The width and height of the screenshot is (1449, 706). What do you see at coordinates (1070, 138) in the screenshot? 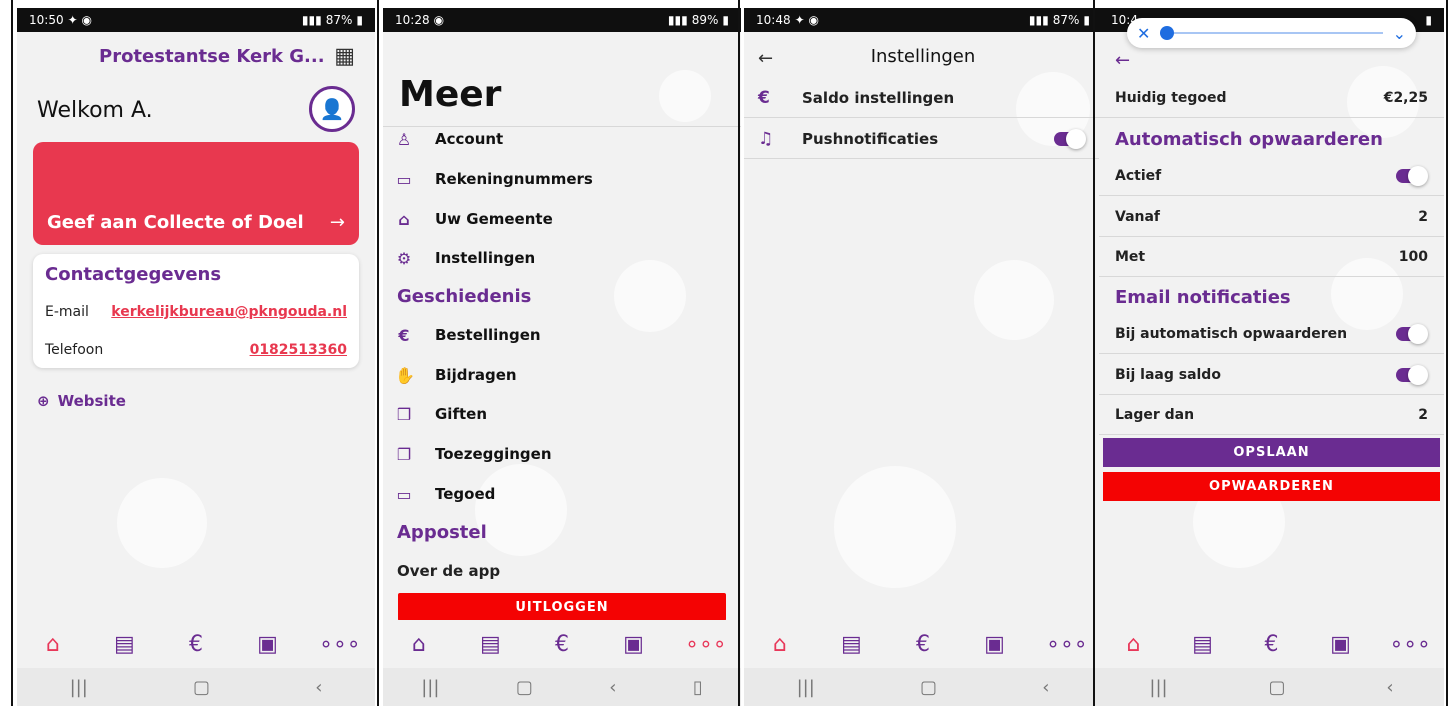
I see `push-toggle` at bounding box center [1070, 138].